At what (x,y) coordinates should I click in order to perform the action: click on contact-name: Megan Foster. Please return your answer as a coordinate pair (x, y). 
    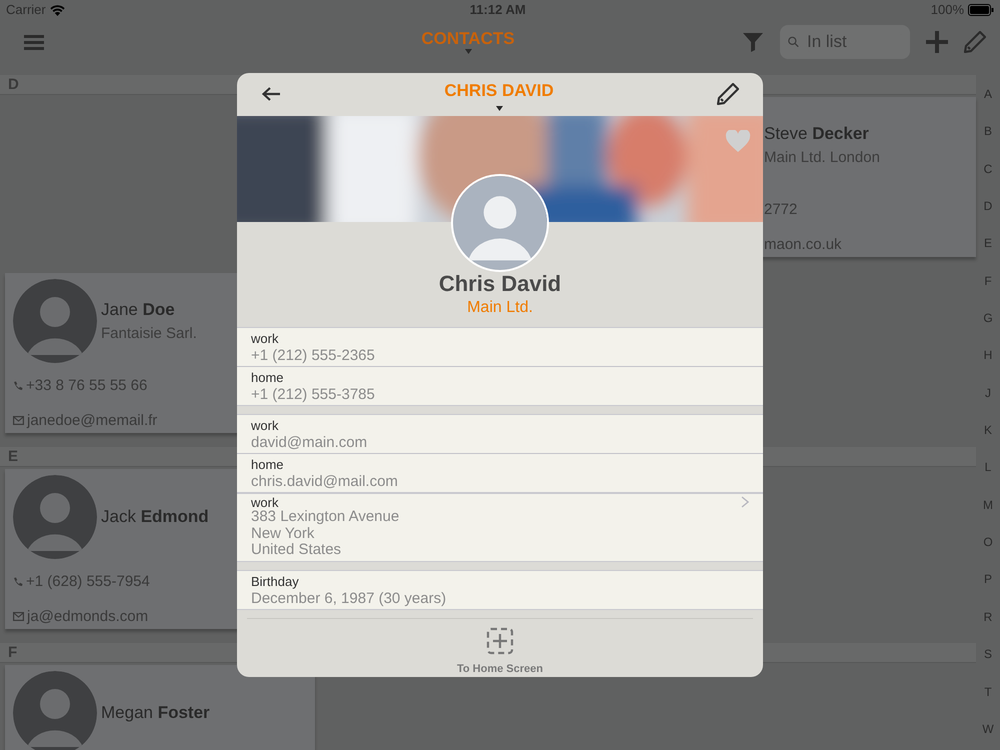
    Looking at the image, I should click on (155, 713).